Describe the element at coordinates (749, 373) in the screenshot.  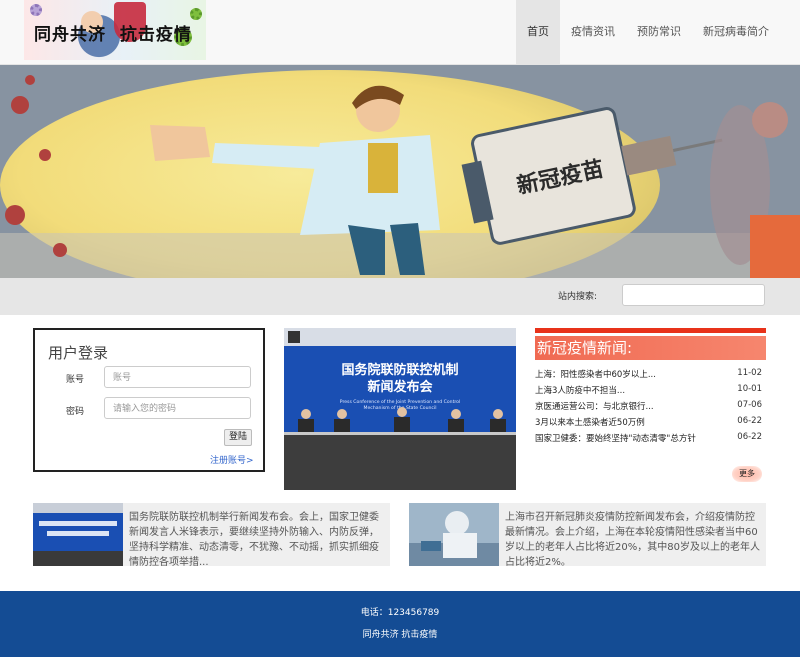
I see `news-item-date: 11-02` at that location.